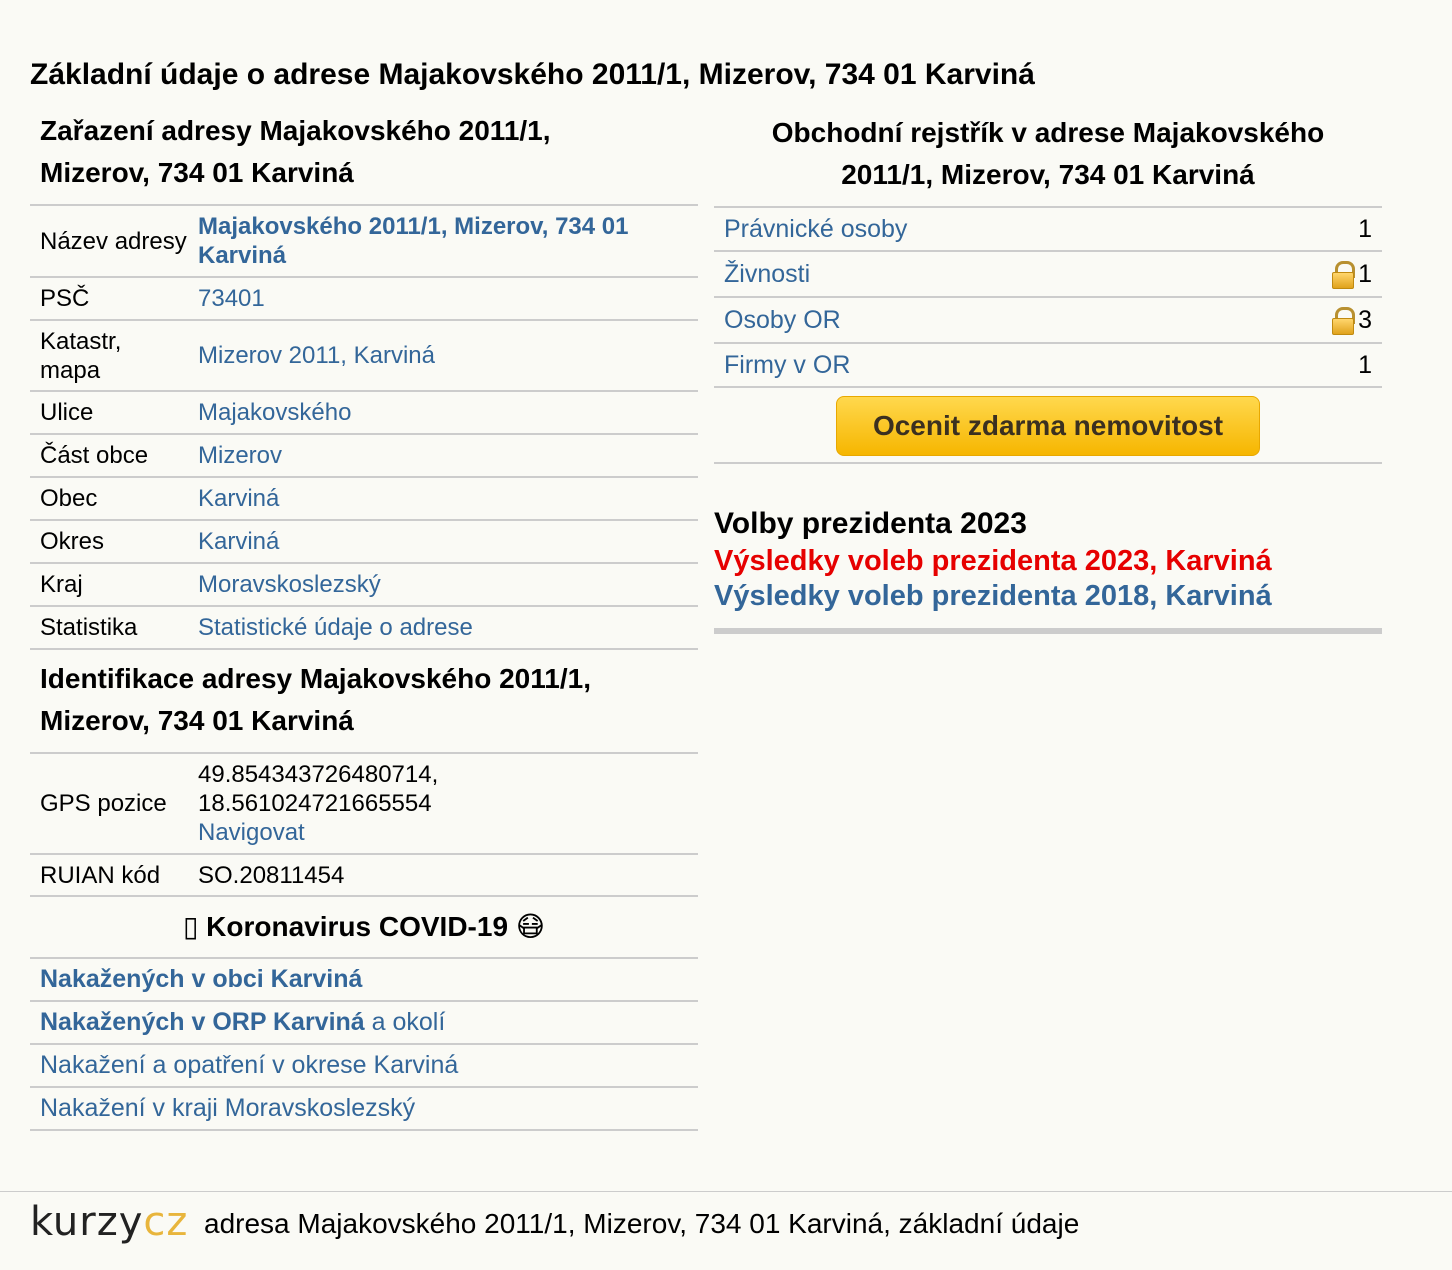  I want to click on covid-heading-text: Koronavirus COVID-19, so click(357, 926).